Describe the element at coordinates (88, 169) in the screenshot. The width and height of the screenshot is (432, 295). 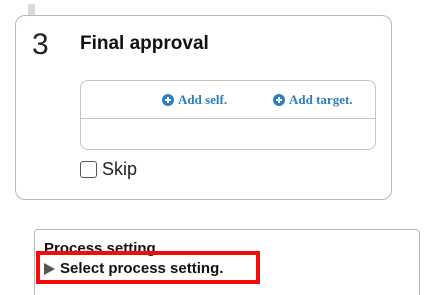
I see `skip-checkbox` at that location.